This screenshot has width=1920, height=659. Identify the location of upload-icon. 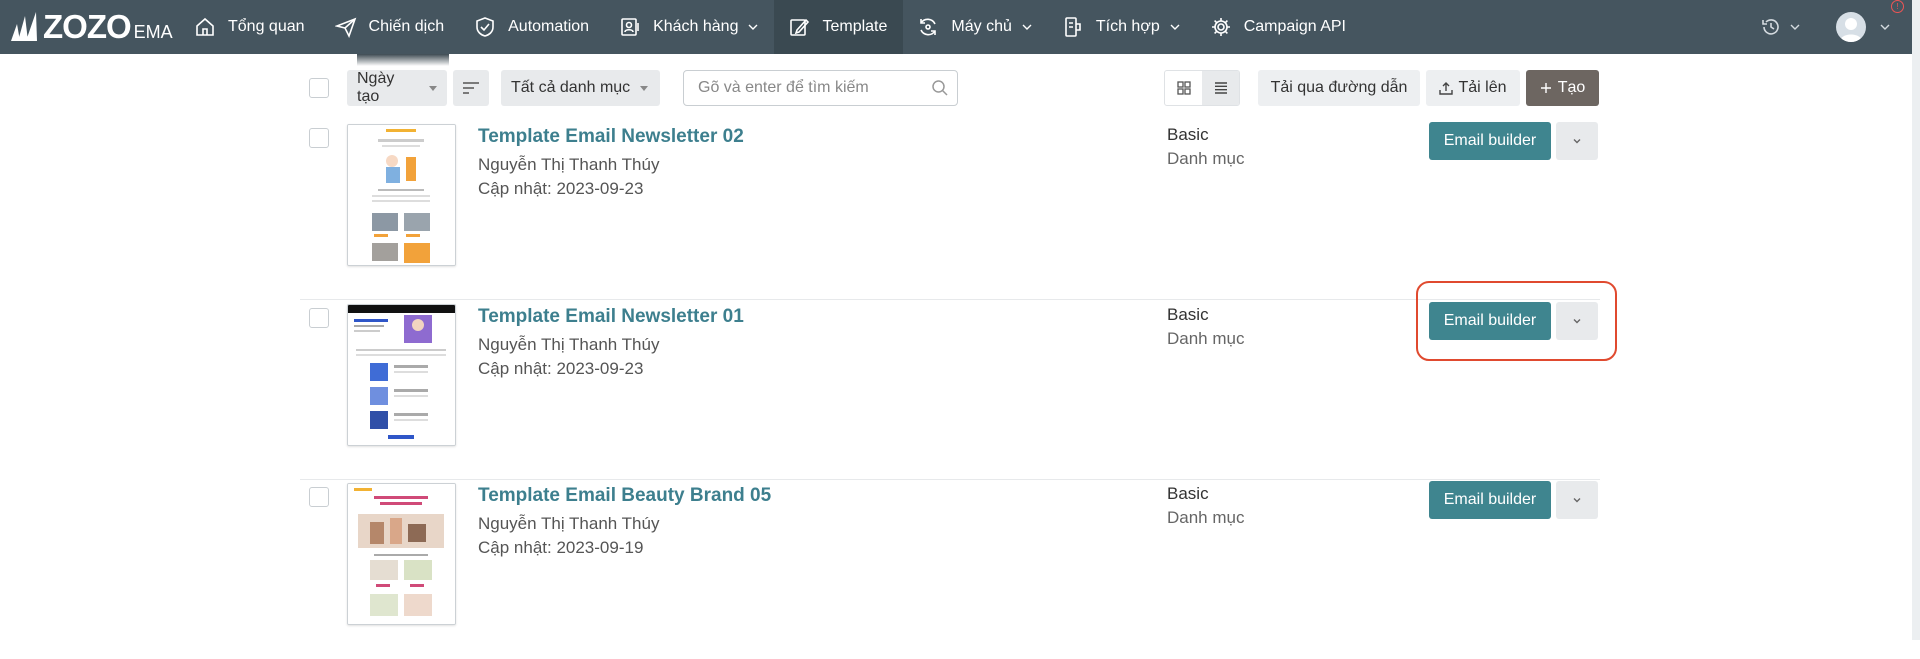
(1446, 88).